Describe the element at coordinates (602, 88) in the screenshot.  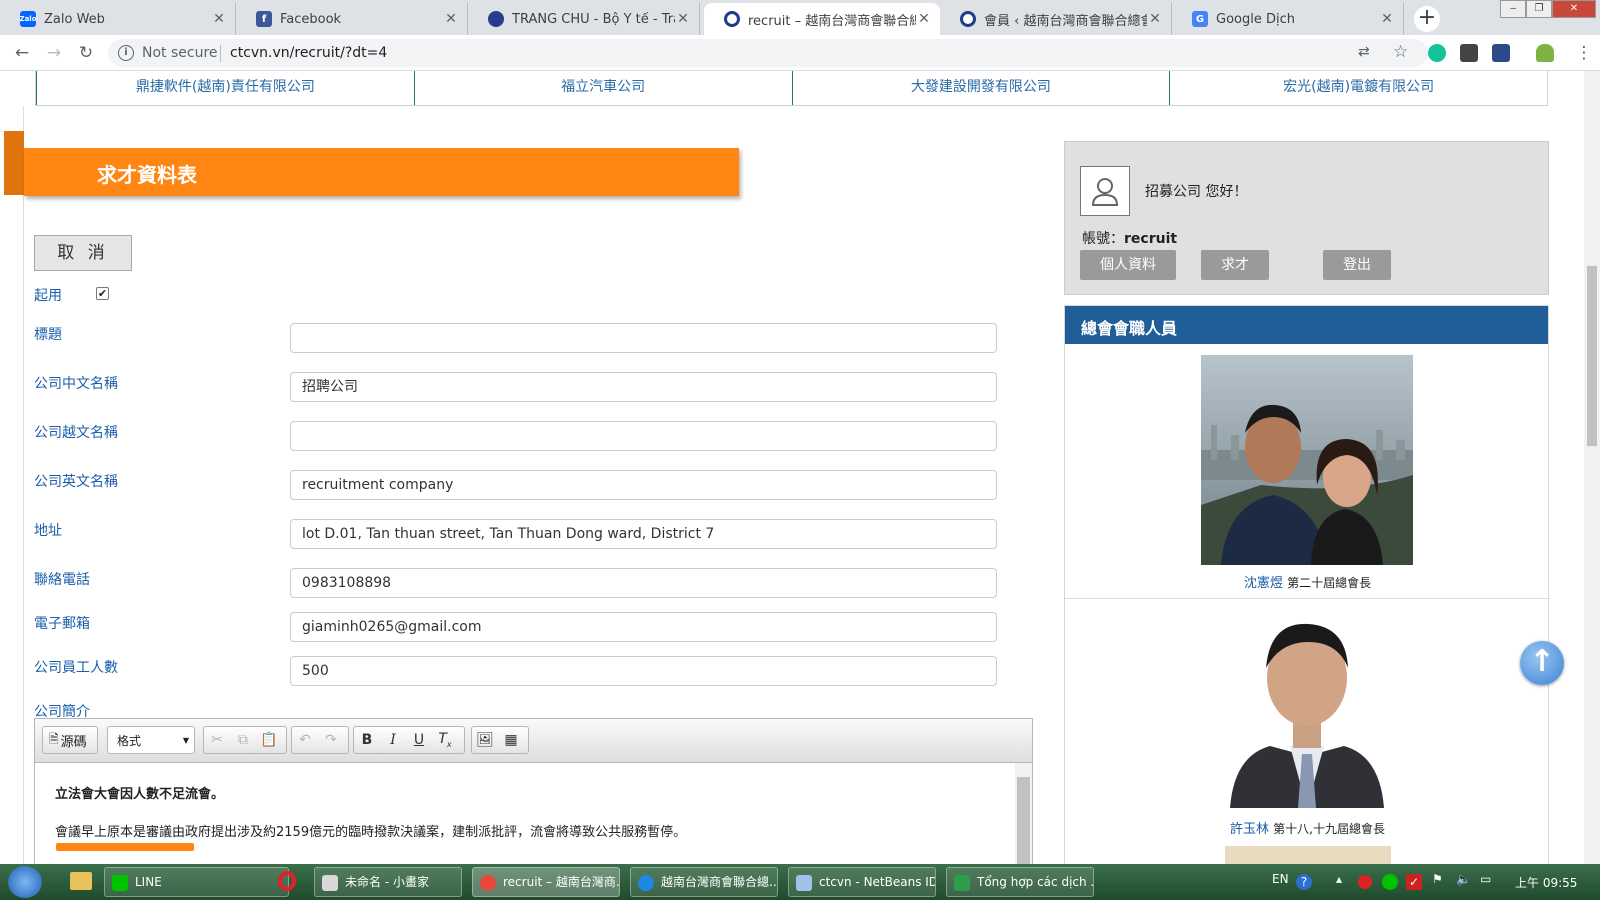
I see `company-link: 福立汽車公司` at that location.